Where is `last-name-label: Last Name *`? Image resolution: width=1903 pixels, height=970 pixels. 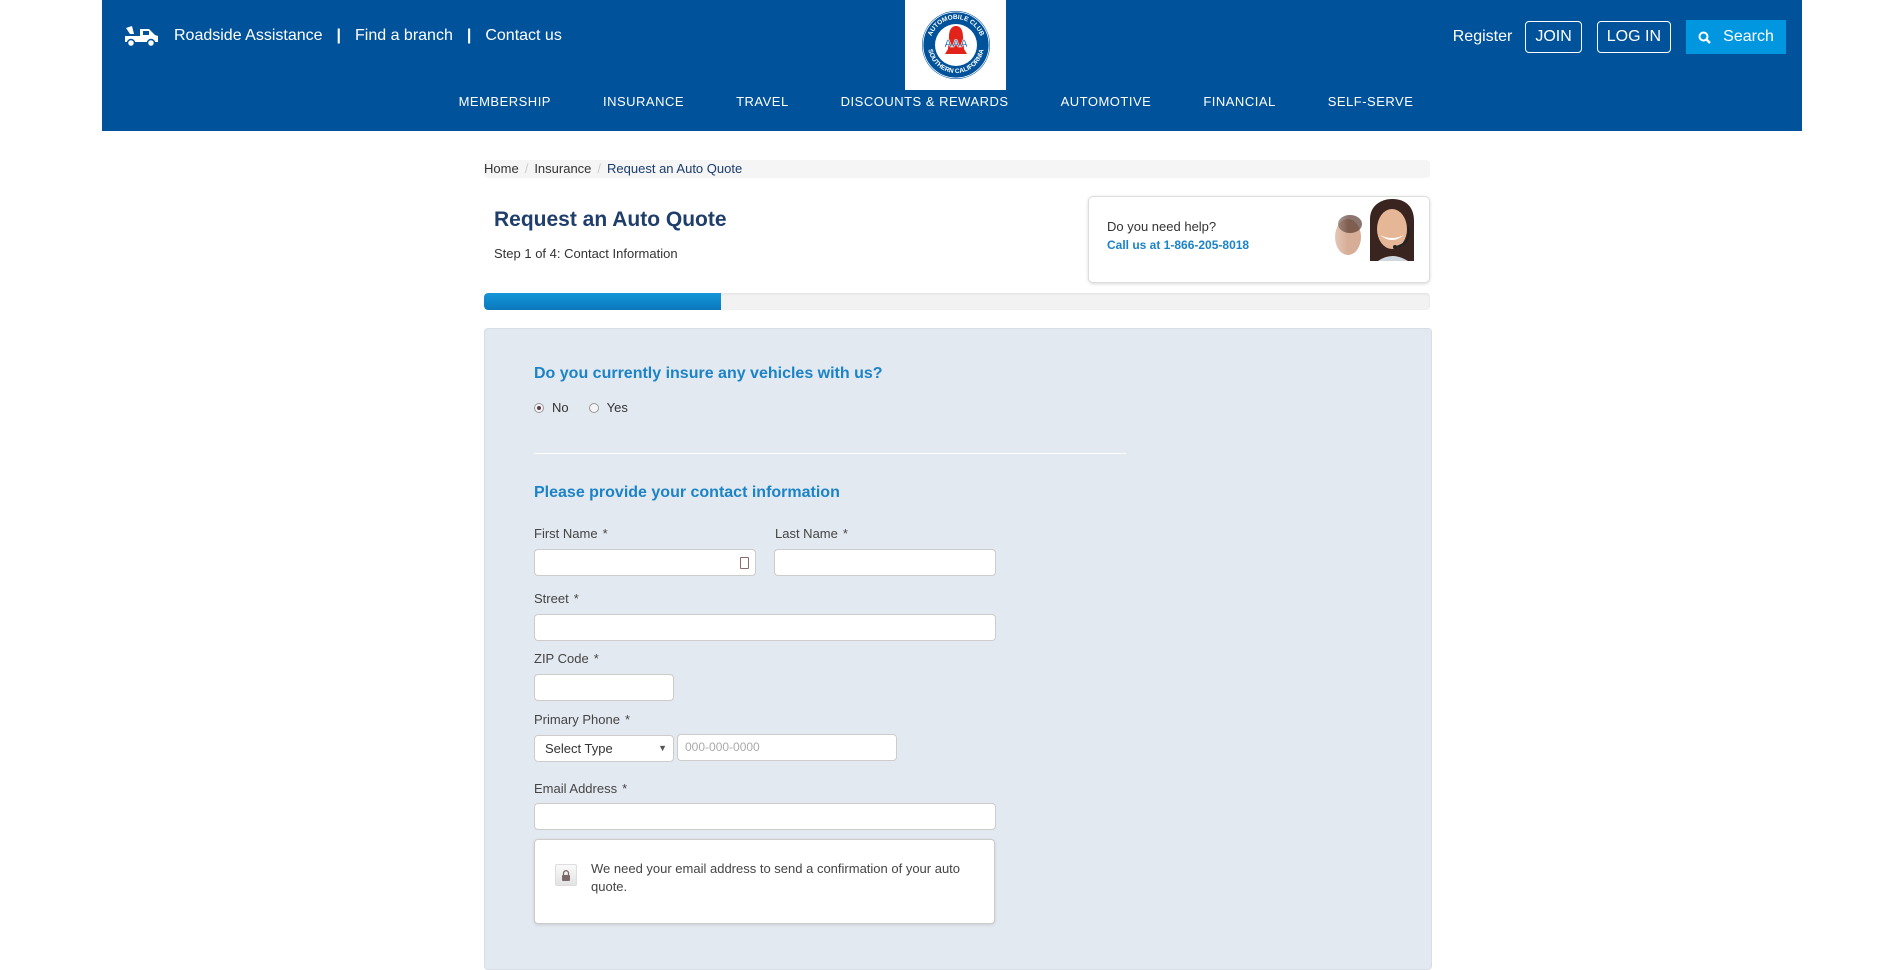
last-name-label: Last Name * is located at coordinates (811, 533).